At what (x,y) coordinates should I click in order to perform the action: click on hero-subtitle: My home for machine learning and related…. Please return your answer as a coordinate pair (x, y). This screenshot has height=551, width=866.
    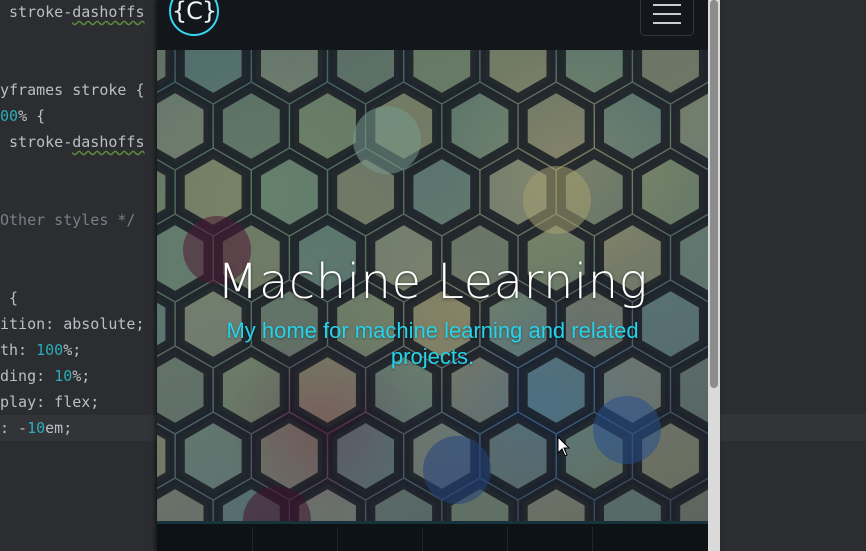
    Looking at the image, I should click on (432, 343).